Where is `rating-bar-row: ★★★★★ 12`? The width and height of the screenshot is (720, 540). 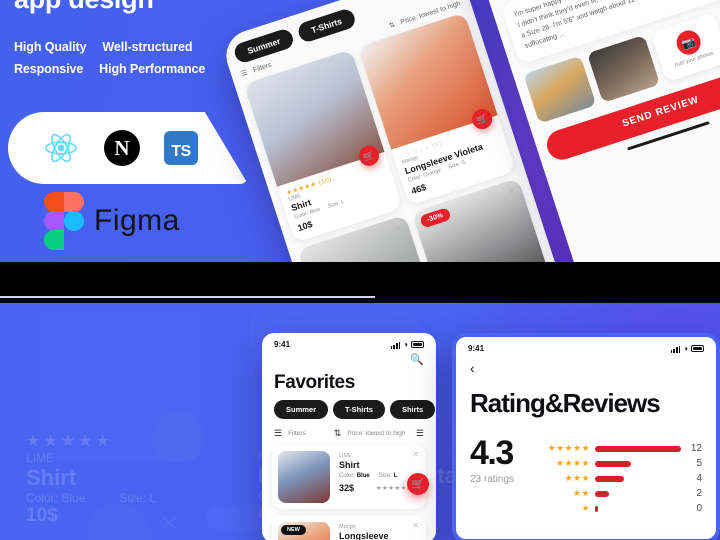 rating-bar-row: ★★★★★ 12 is located at coordinates (615, 448).